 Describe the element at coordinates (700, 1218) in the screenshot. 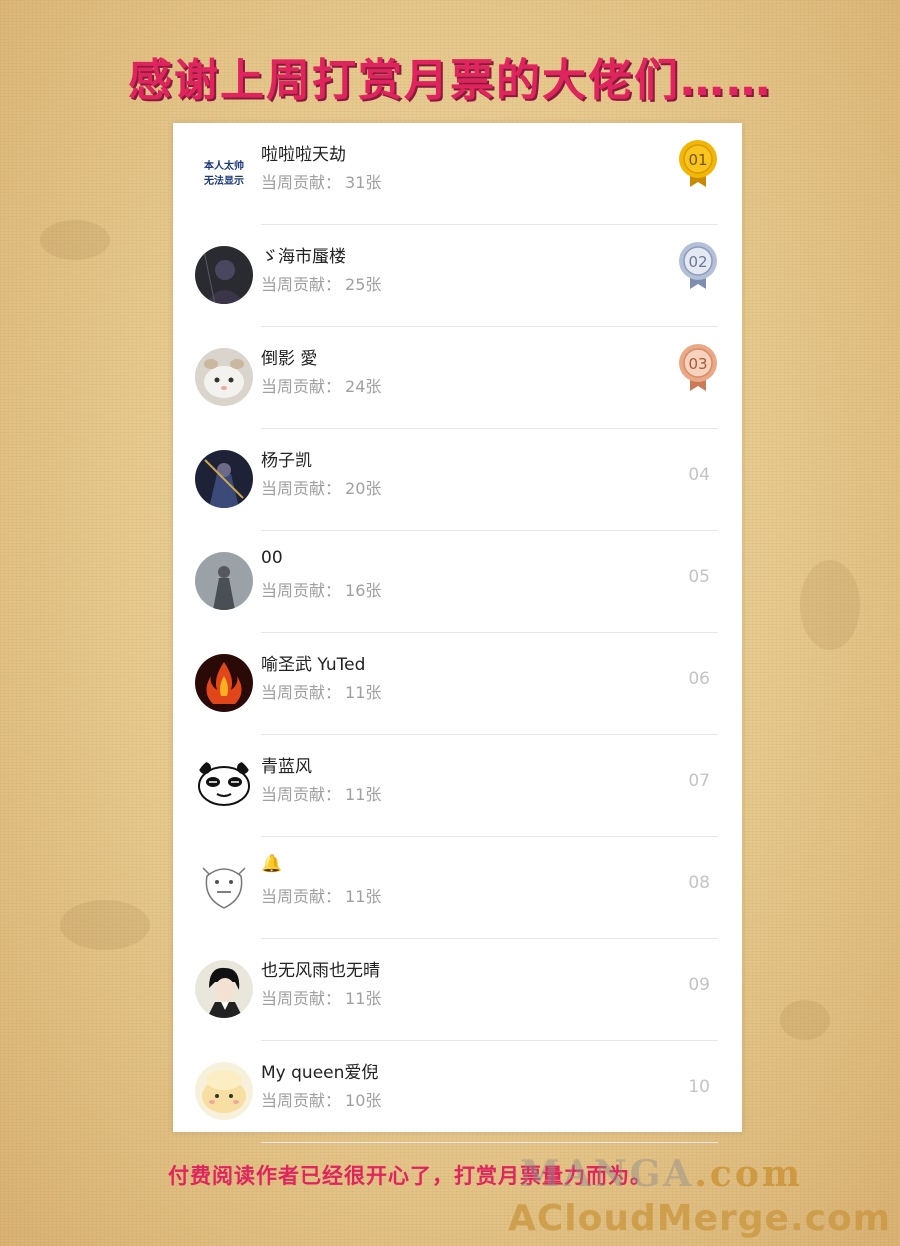

I see `watermark: ACloudMerge.com` at that location.